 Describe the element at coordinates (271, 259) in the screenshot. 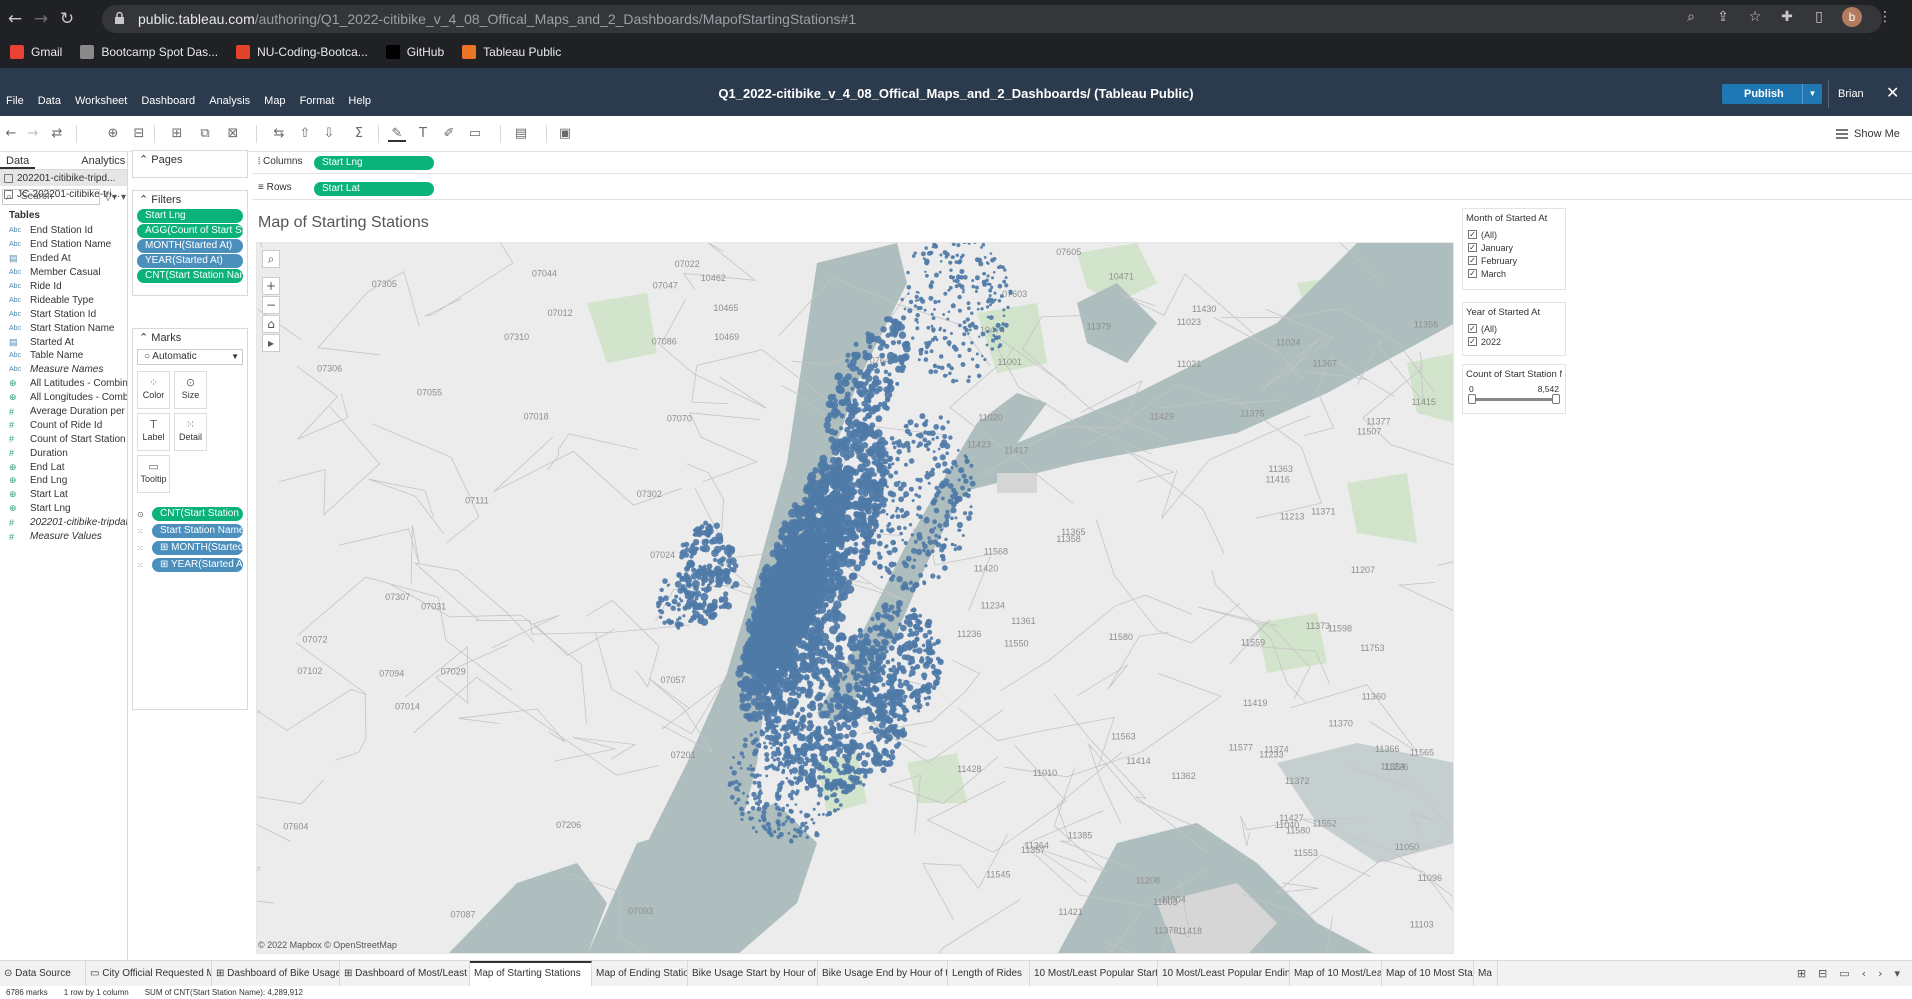

I see `map-search-icon: ⌕` at that location.